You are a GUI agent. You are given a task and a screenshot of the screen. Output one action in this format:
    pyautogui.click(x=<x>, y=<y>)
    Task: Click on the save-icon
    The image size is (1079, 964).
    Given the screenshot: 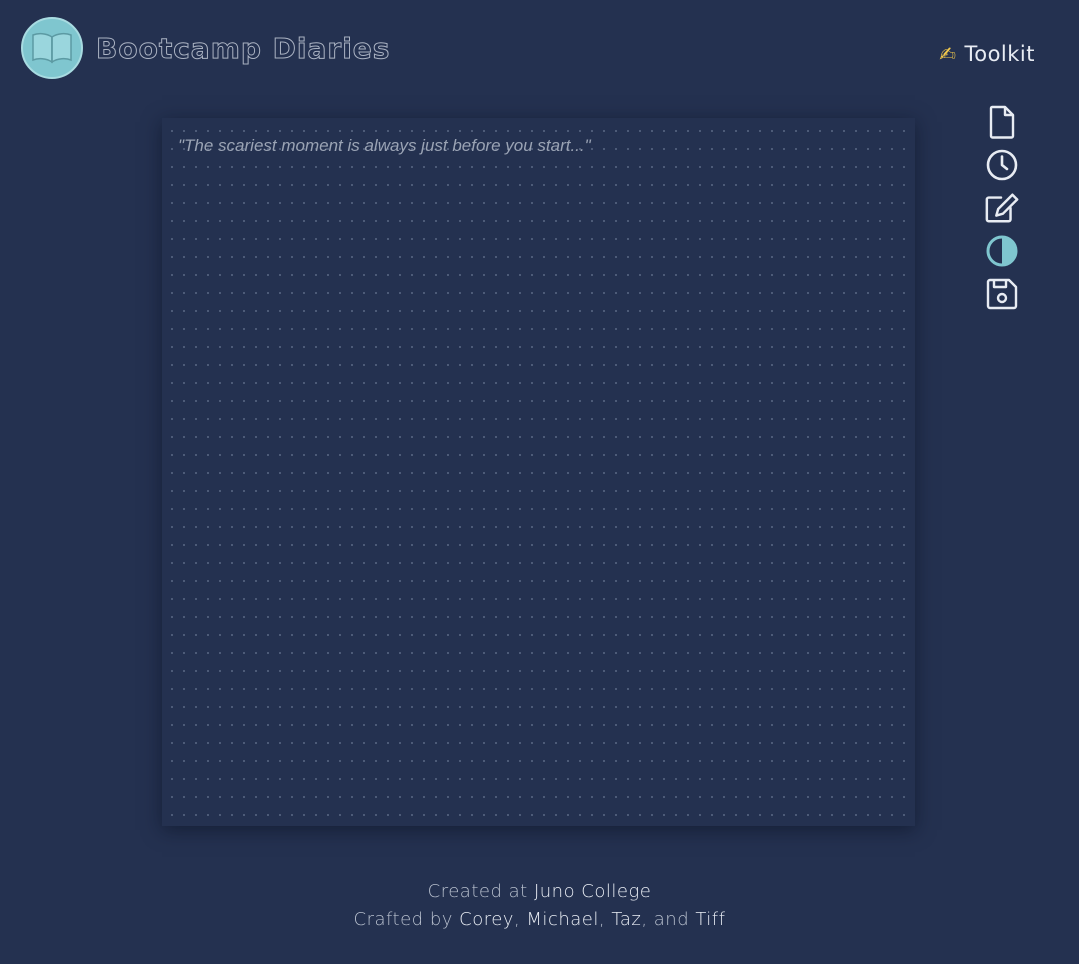 What is the action you would take?
    pyautogui.click(x=1002, y=294)
    